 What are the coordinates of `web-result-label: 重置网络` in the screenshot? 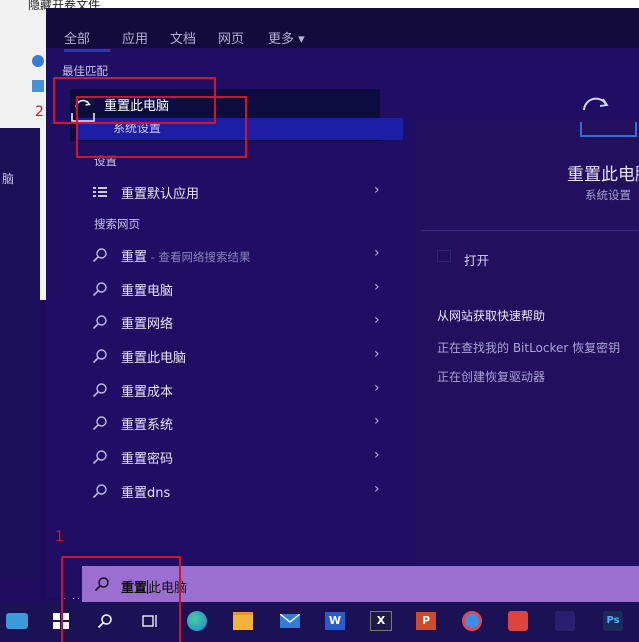 It's located at (147, 324).